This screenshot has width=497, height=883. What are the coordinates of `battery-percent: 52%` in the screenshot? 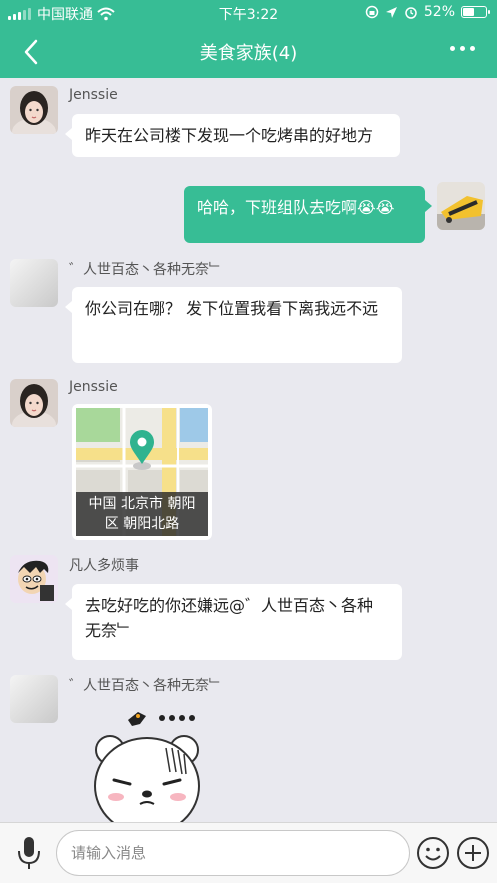 It's located at (439, 12).